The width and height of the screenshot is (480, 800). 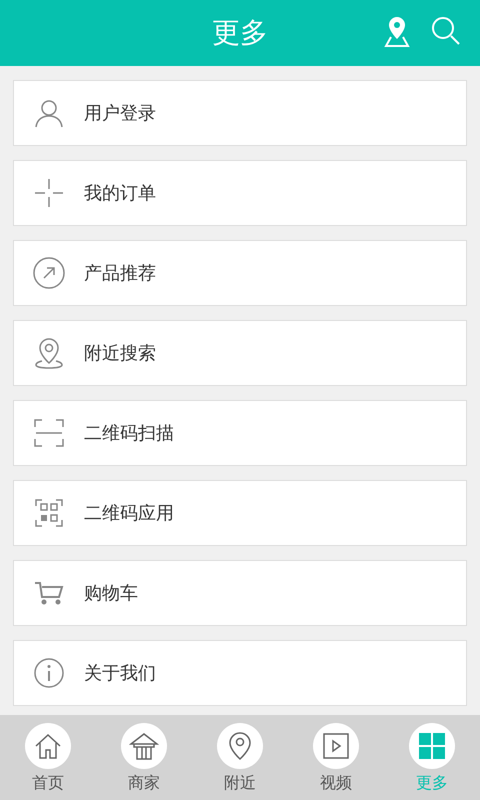 What do you see at coordinates (49, 593) in the screenshot?
I see `shopping-cart-icon` at bounding box center [49, 593].